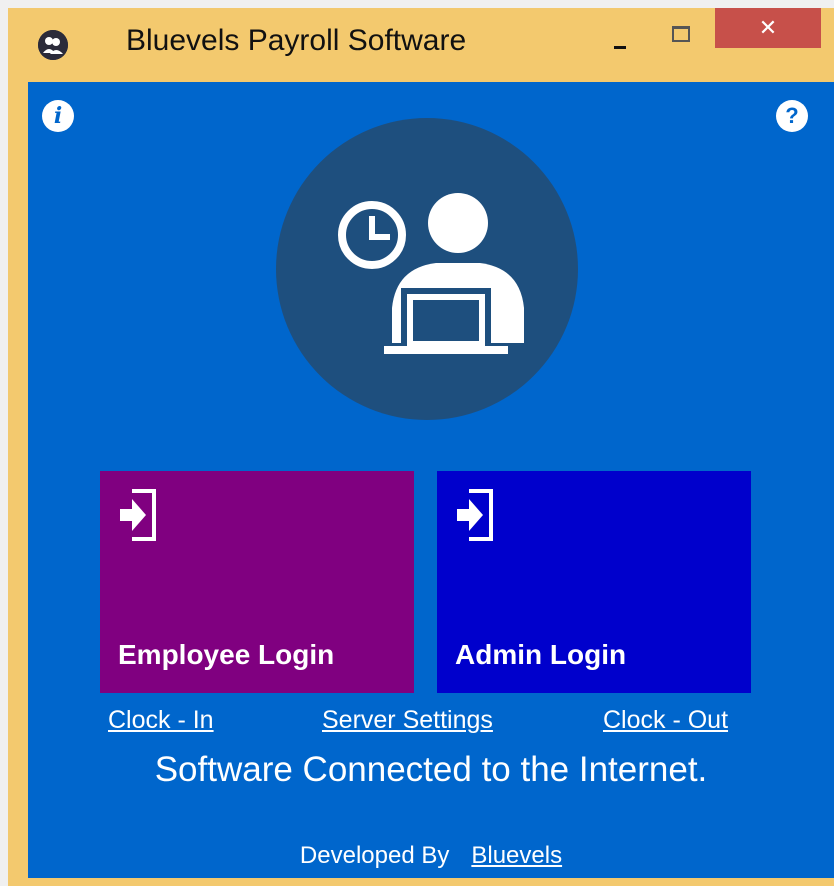 The image size is (834, 886). Describe the element at coordinates (623, 39) in the screenshot. I see `minimize-button` at that location.